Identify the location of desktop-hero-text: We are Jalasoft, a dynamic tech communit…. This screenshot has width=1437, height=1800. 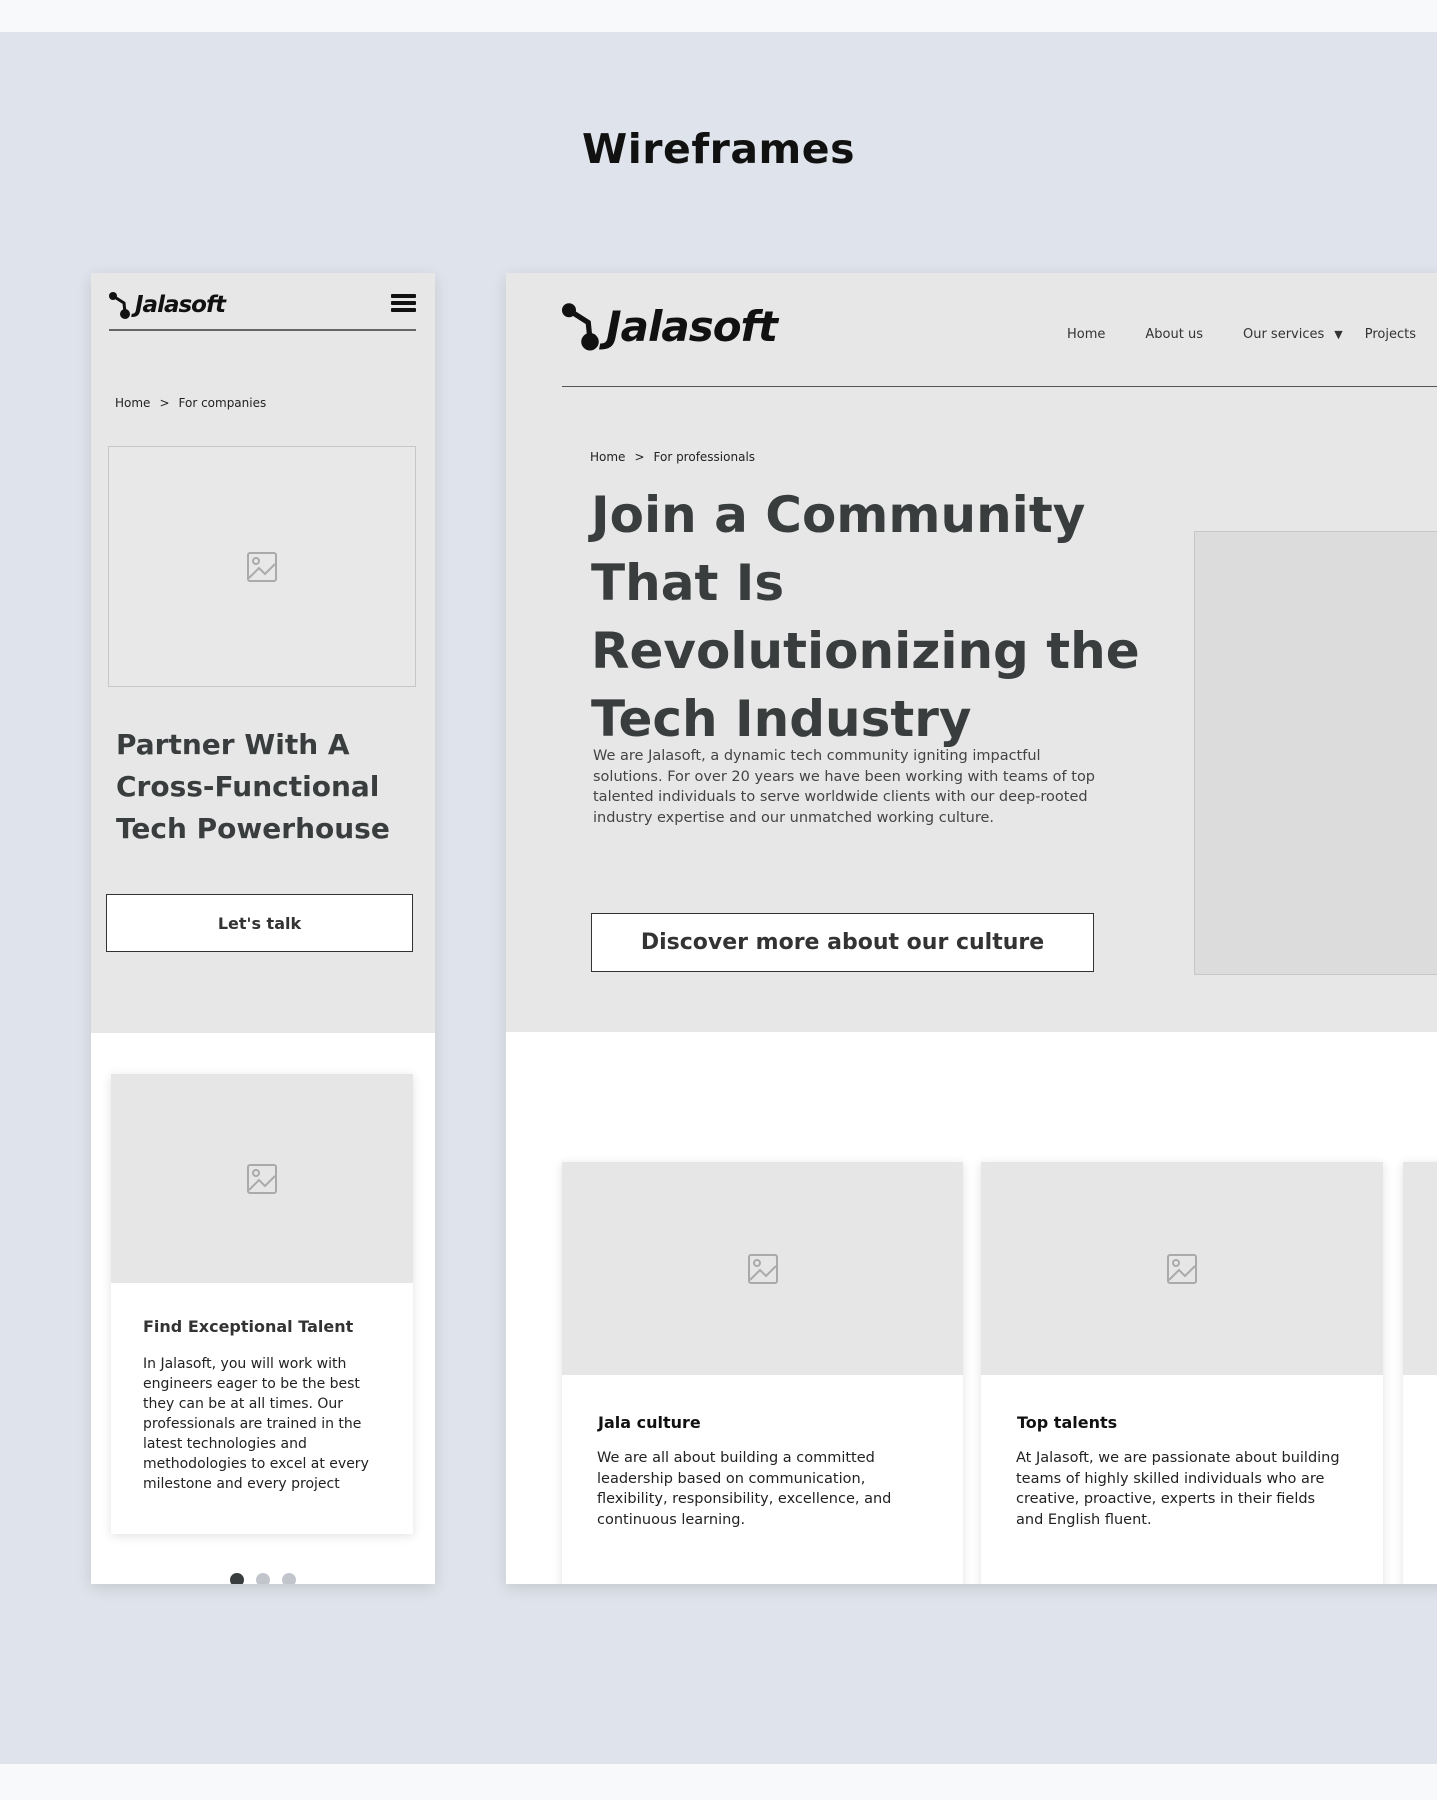
(844, 787).